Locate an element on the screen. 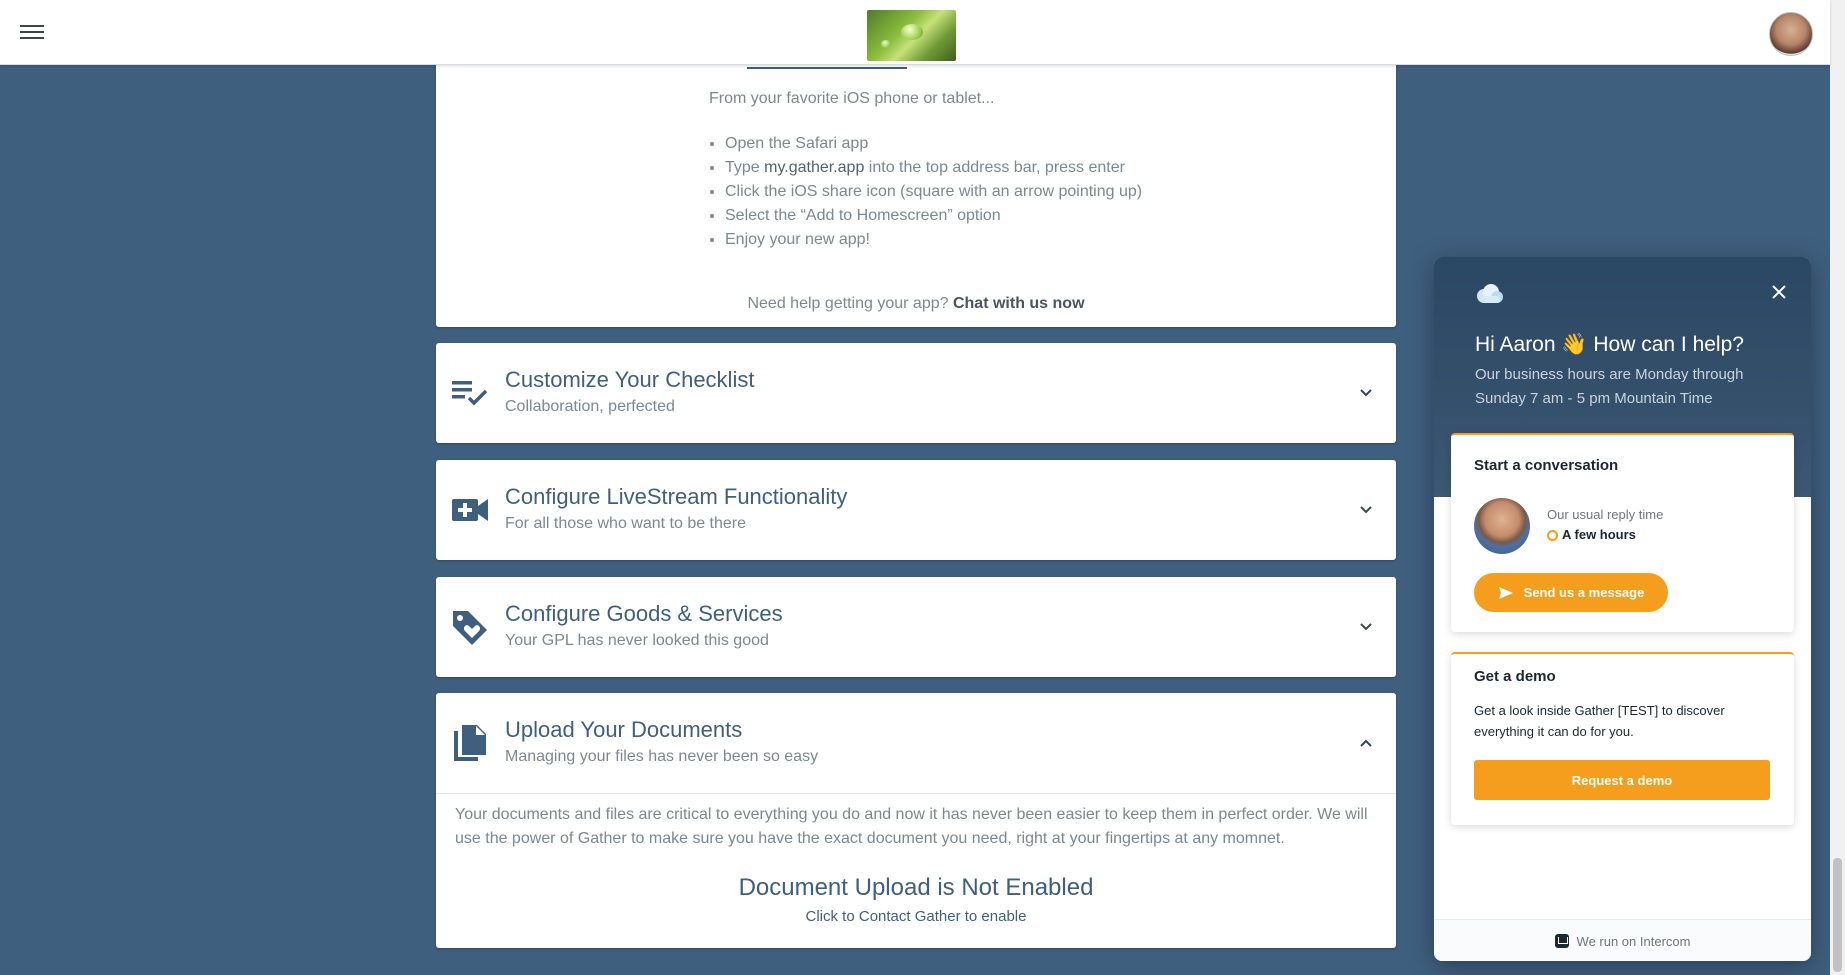 The height and width of the screenshot is (975, 1845). brand-logo is located at coordinates (911, 35).